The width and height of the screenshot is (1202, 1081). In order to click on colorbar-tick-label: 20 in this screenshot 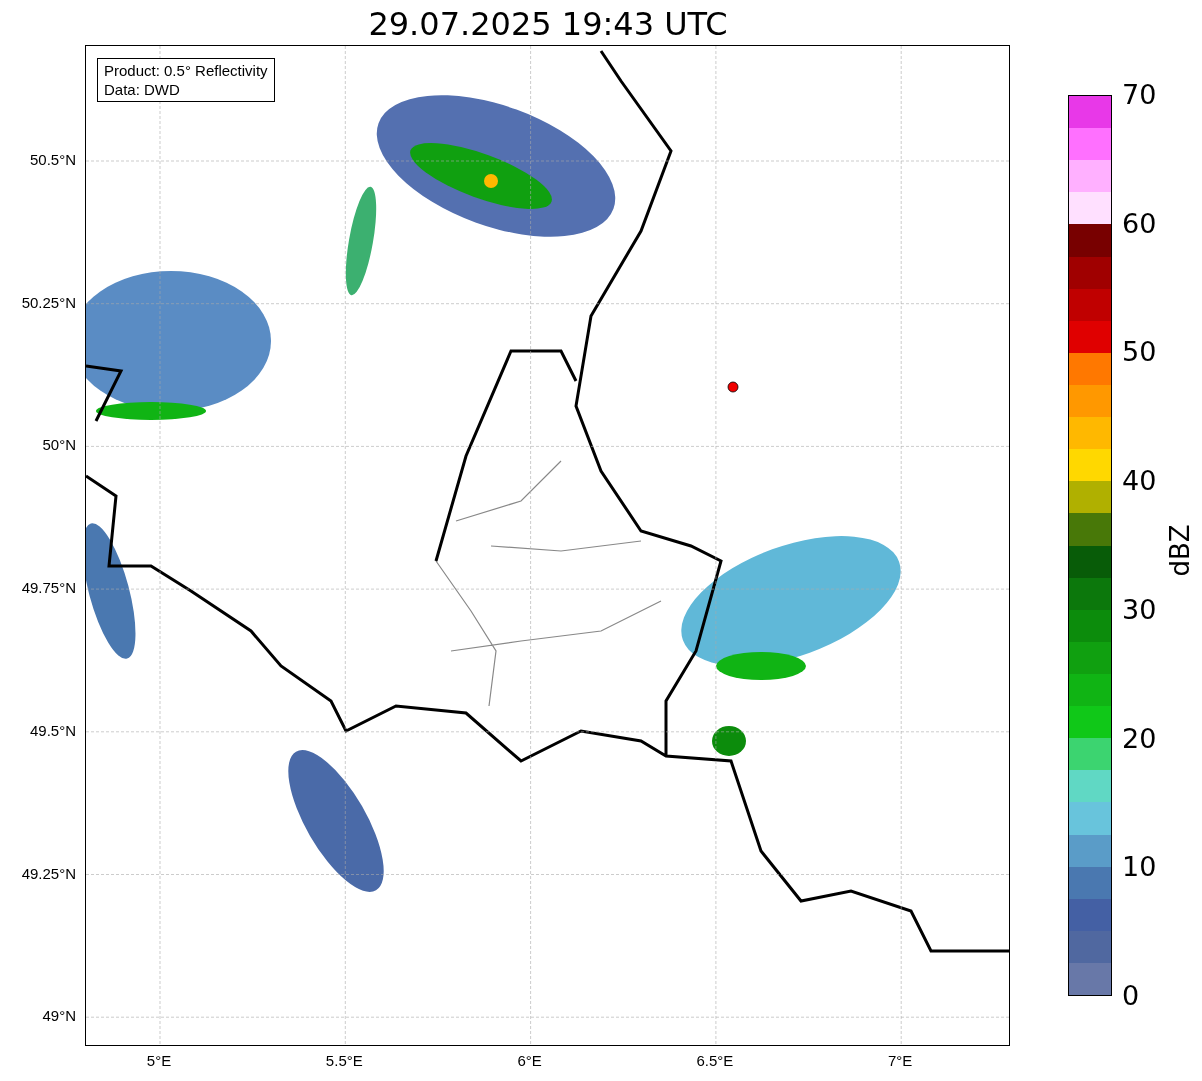, I will do `click(1139, 738)`.